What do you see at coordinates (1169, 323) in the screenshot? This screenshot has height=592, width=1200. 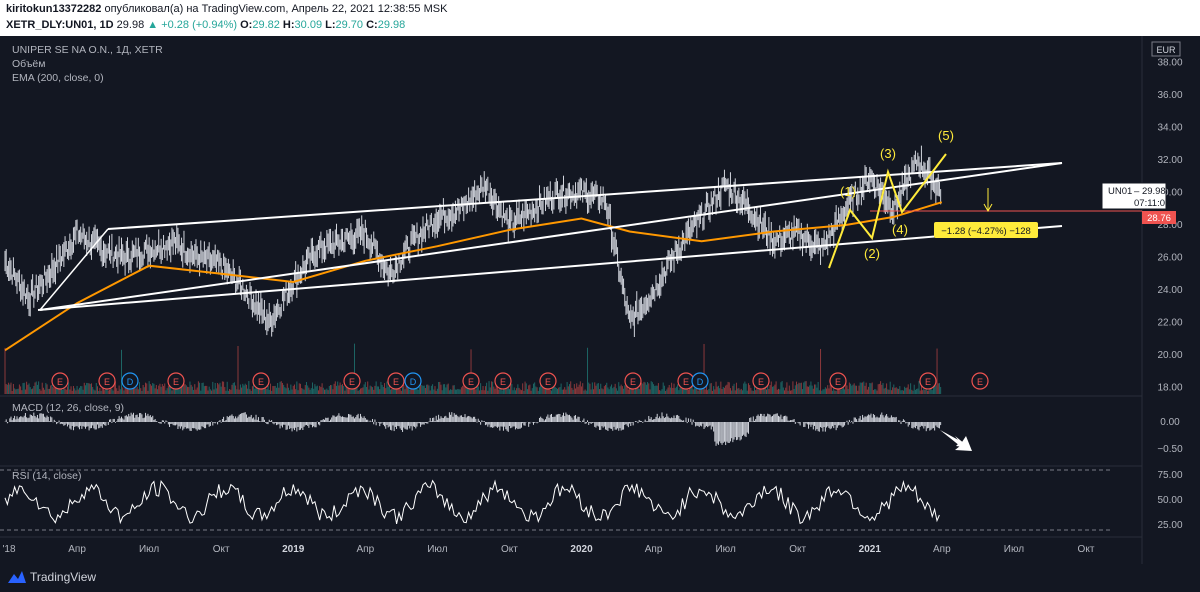 I see `price-tick-label: 22.00` at bounding box center [1169, 323].